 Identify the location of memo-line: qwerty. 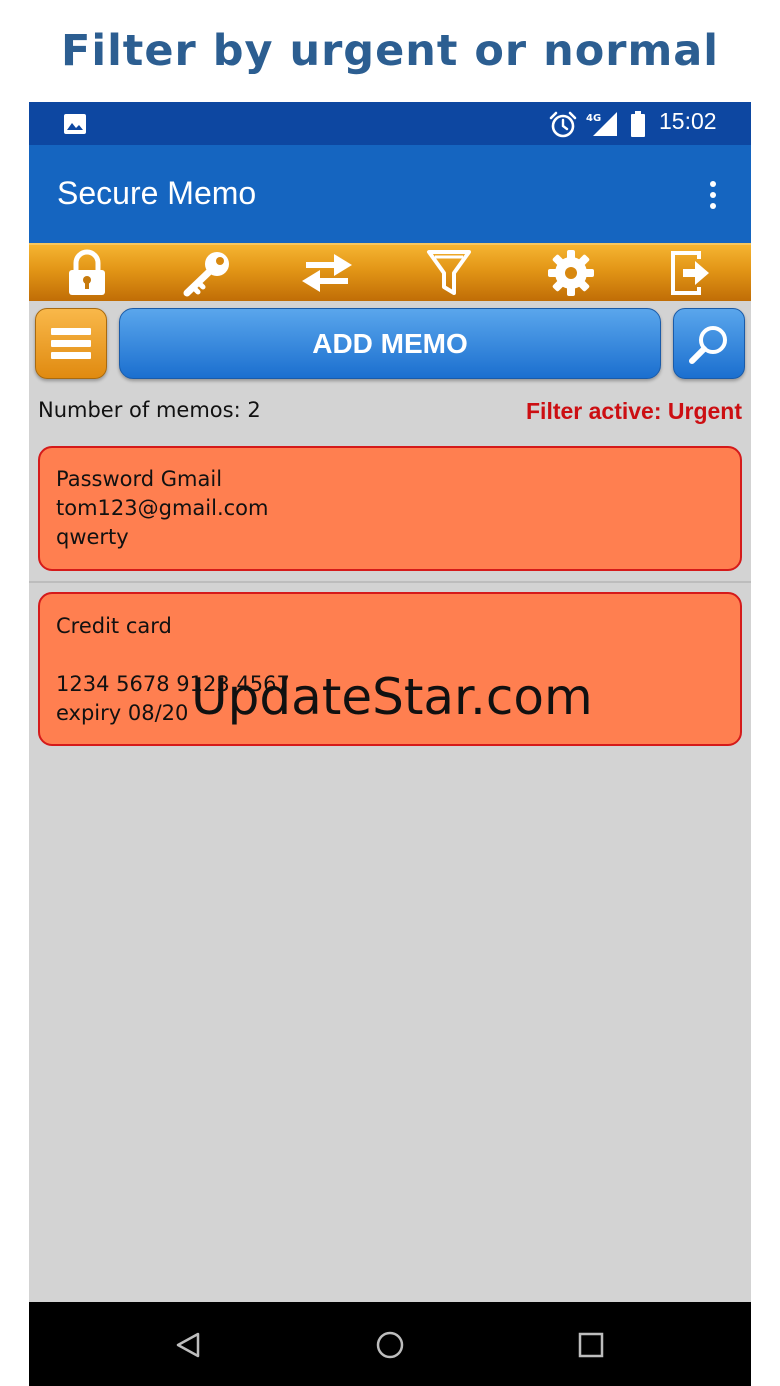
(92, 537).